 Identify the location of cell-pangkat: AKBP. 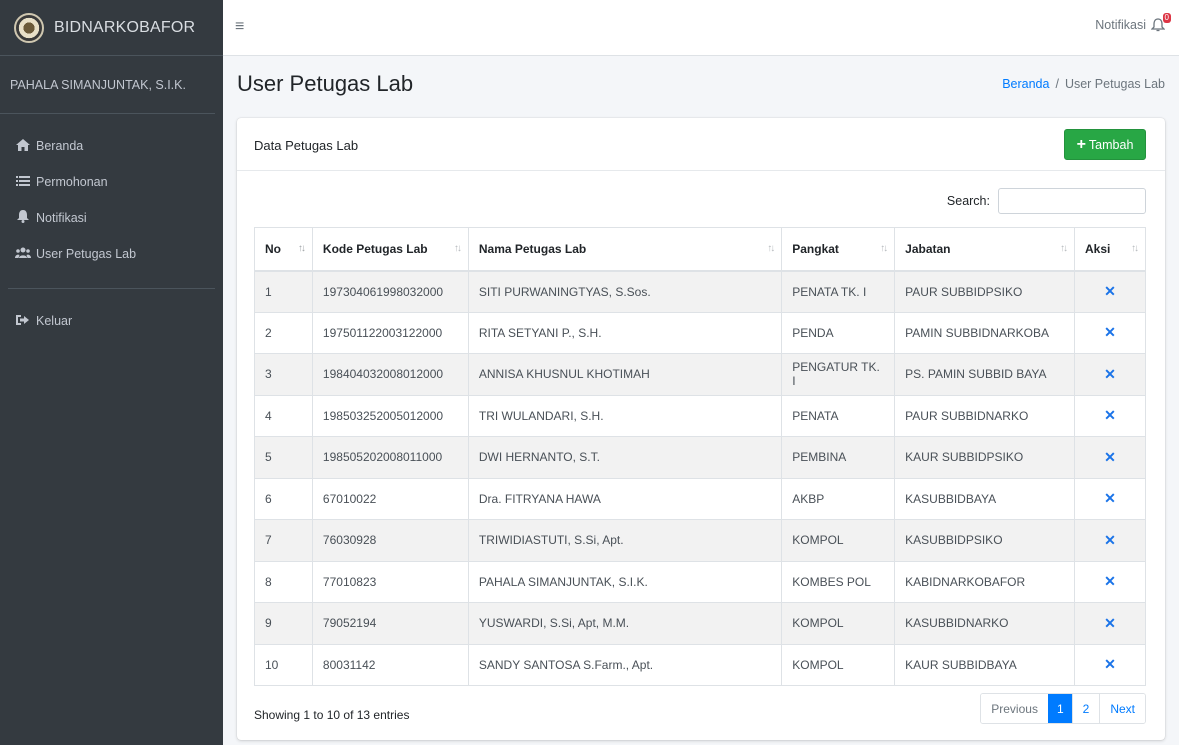
(838, 498).